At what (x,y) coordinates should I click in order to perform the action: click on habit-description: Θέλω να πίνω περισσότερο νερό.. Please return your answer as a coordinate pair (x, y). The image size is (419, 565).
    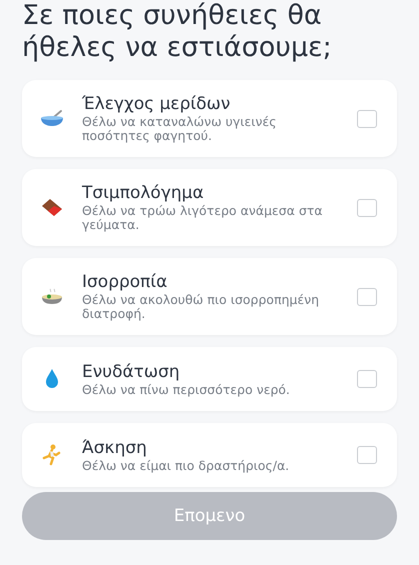
    Looking at the image, I should click on (186, 389).